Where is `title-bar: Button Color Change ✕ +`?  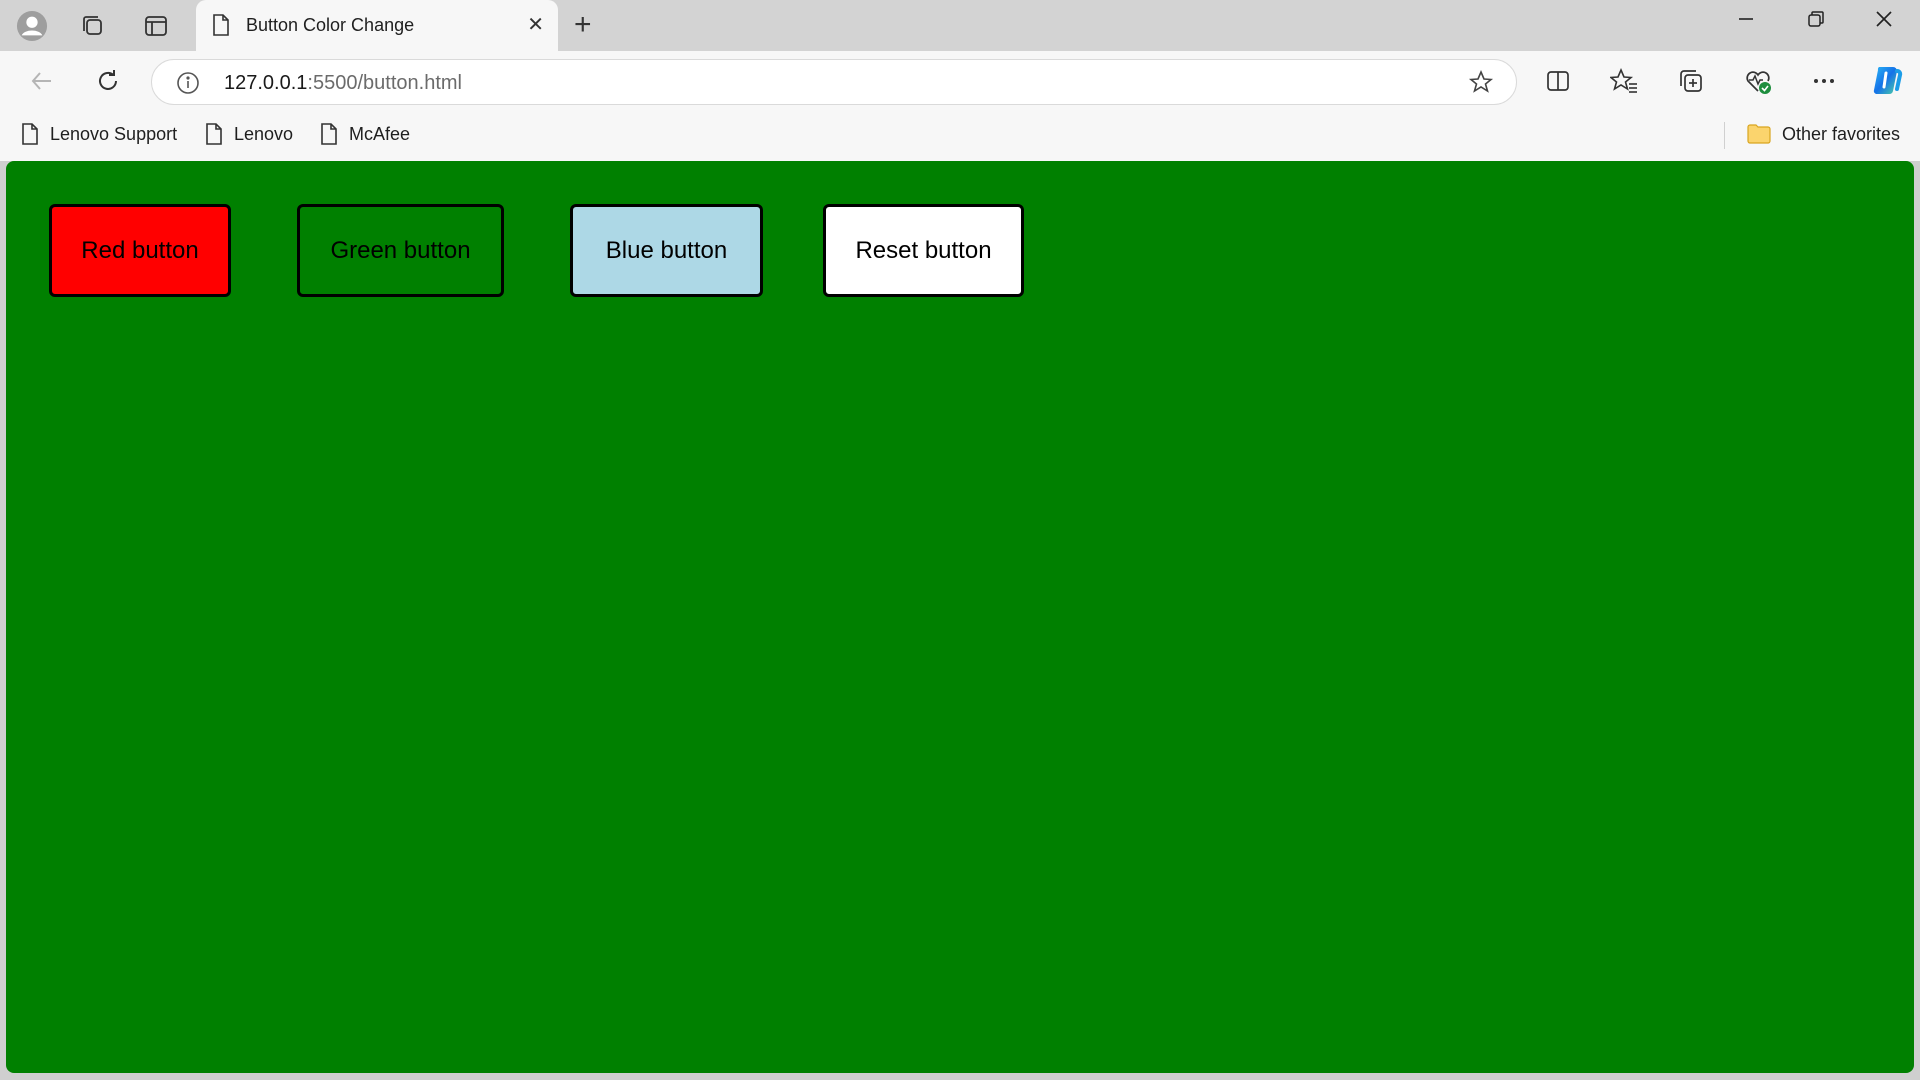 title-bar: Button Color Change ✕ + is located at coordinates (960, 25).